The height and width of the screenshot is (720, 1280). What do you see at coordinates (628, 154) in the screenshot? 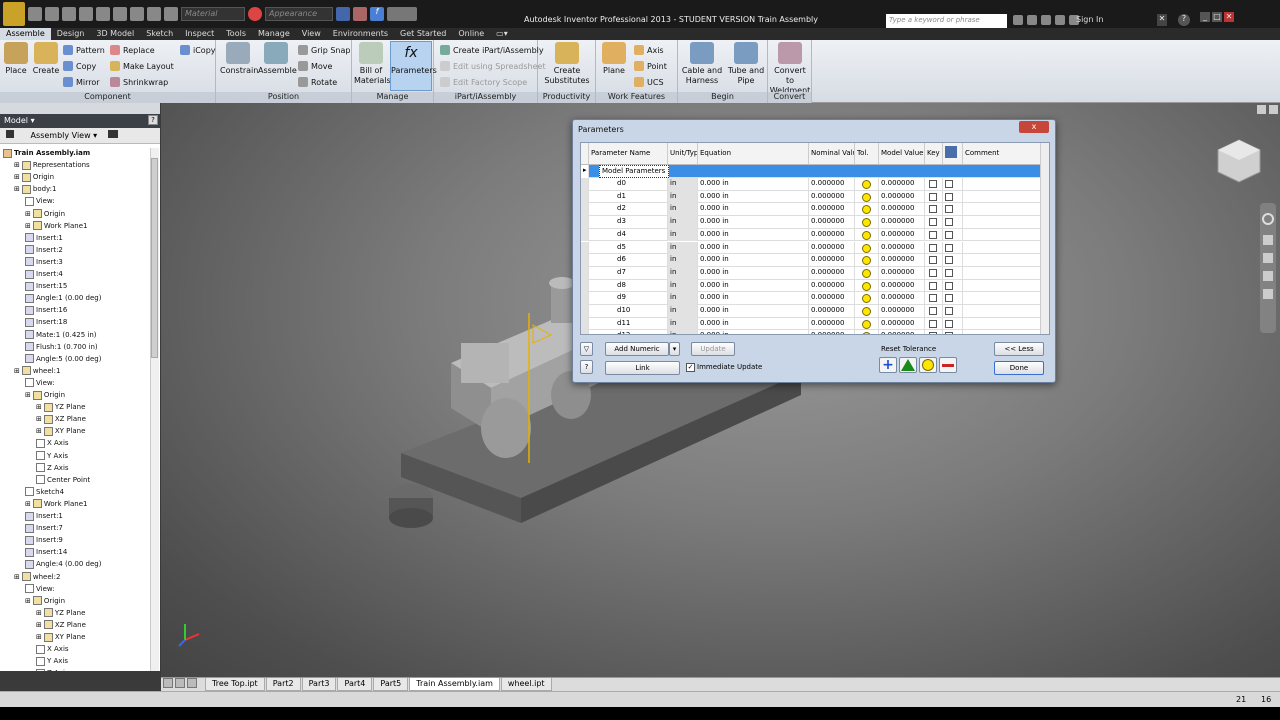
I see `column-header: Parameter Name` at bounding box center [628, 154].